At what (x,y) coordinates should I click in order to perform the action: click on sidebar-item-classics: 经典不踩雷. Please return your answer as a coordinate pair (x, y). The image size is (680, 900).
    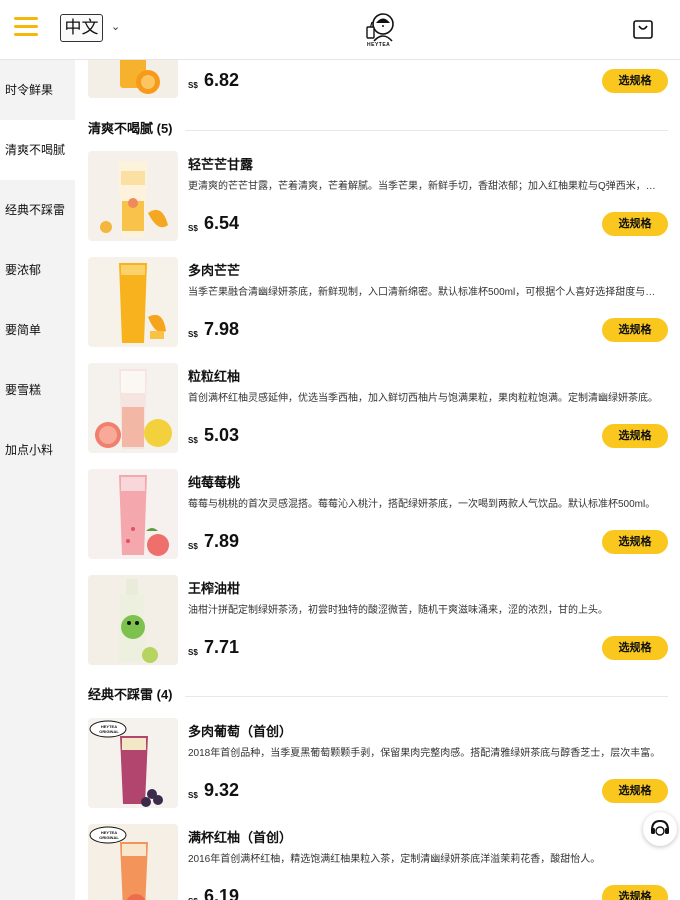
    Looking at the image, I should click on (37, 232).